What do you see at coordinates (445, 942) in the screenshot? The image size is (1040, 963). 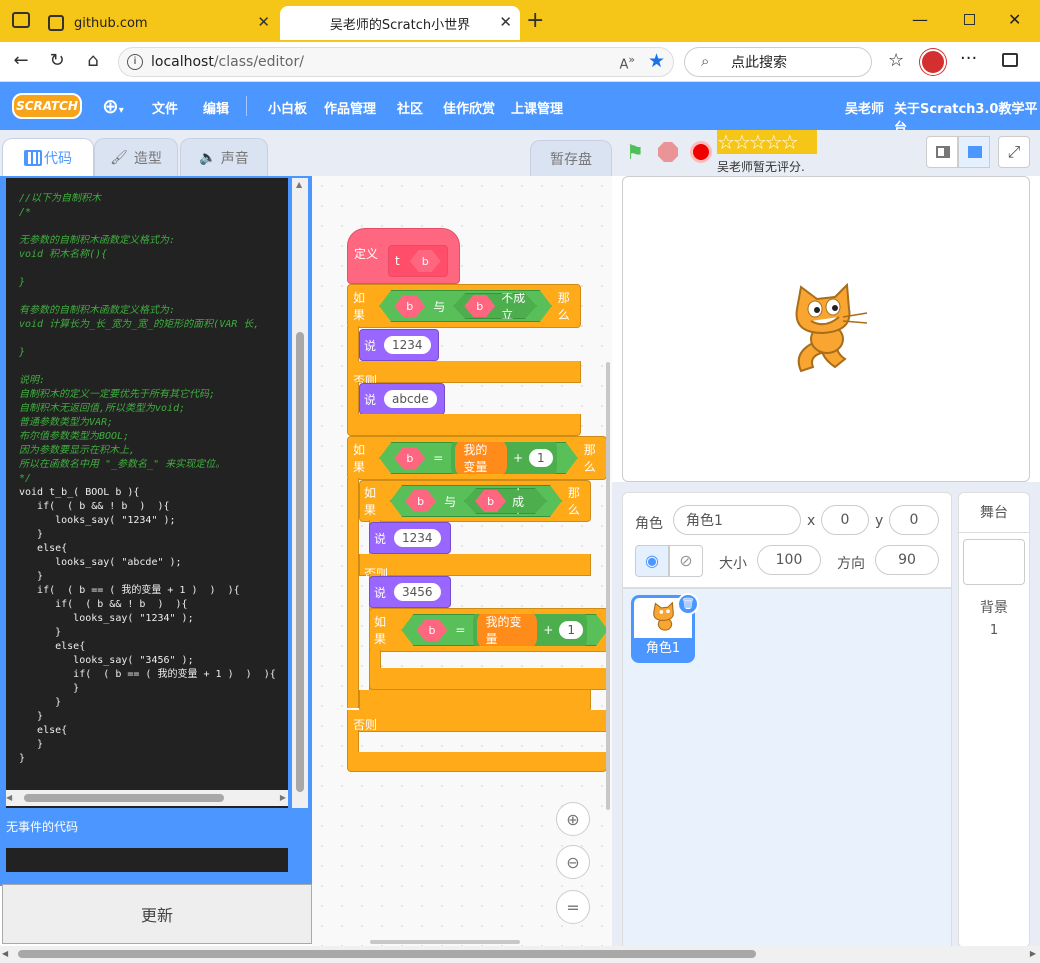 I see `workspace-h-scroll-thumb` at bounding box center [445, 942].